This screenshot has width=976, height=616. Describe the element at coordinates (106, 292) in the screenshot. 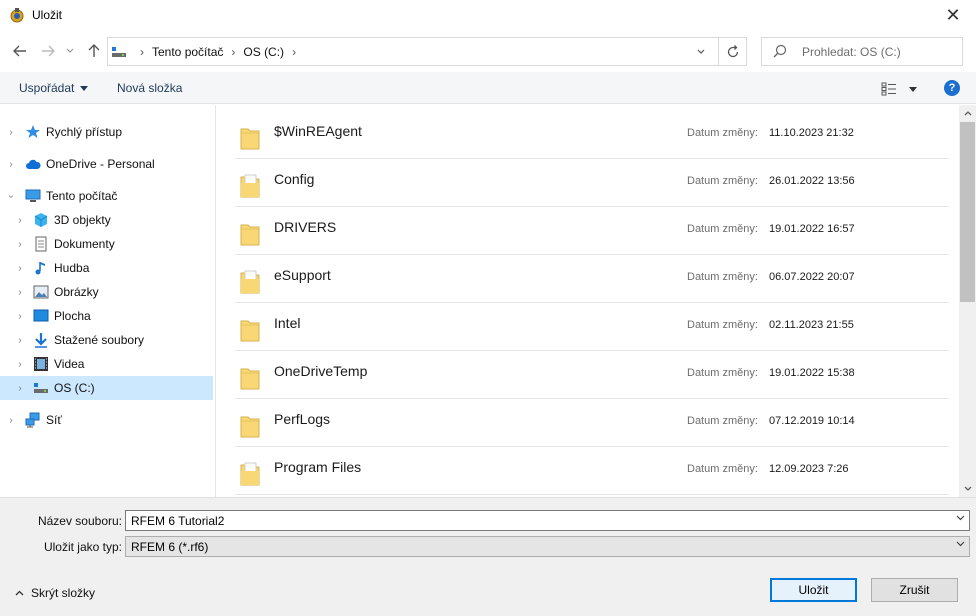

I see `sidebar-item-pictures: › Obrázky` at that location.